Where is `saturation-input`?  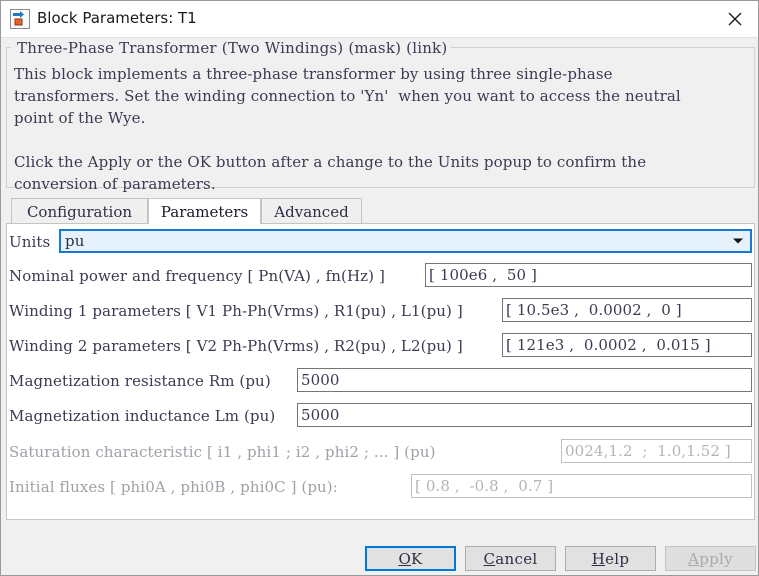 saturation-input is located at coordinates (656, 451).